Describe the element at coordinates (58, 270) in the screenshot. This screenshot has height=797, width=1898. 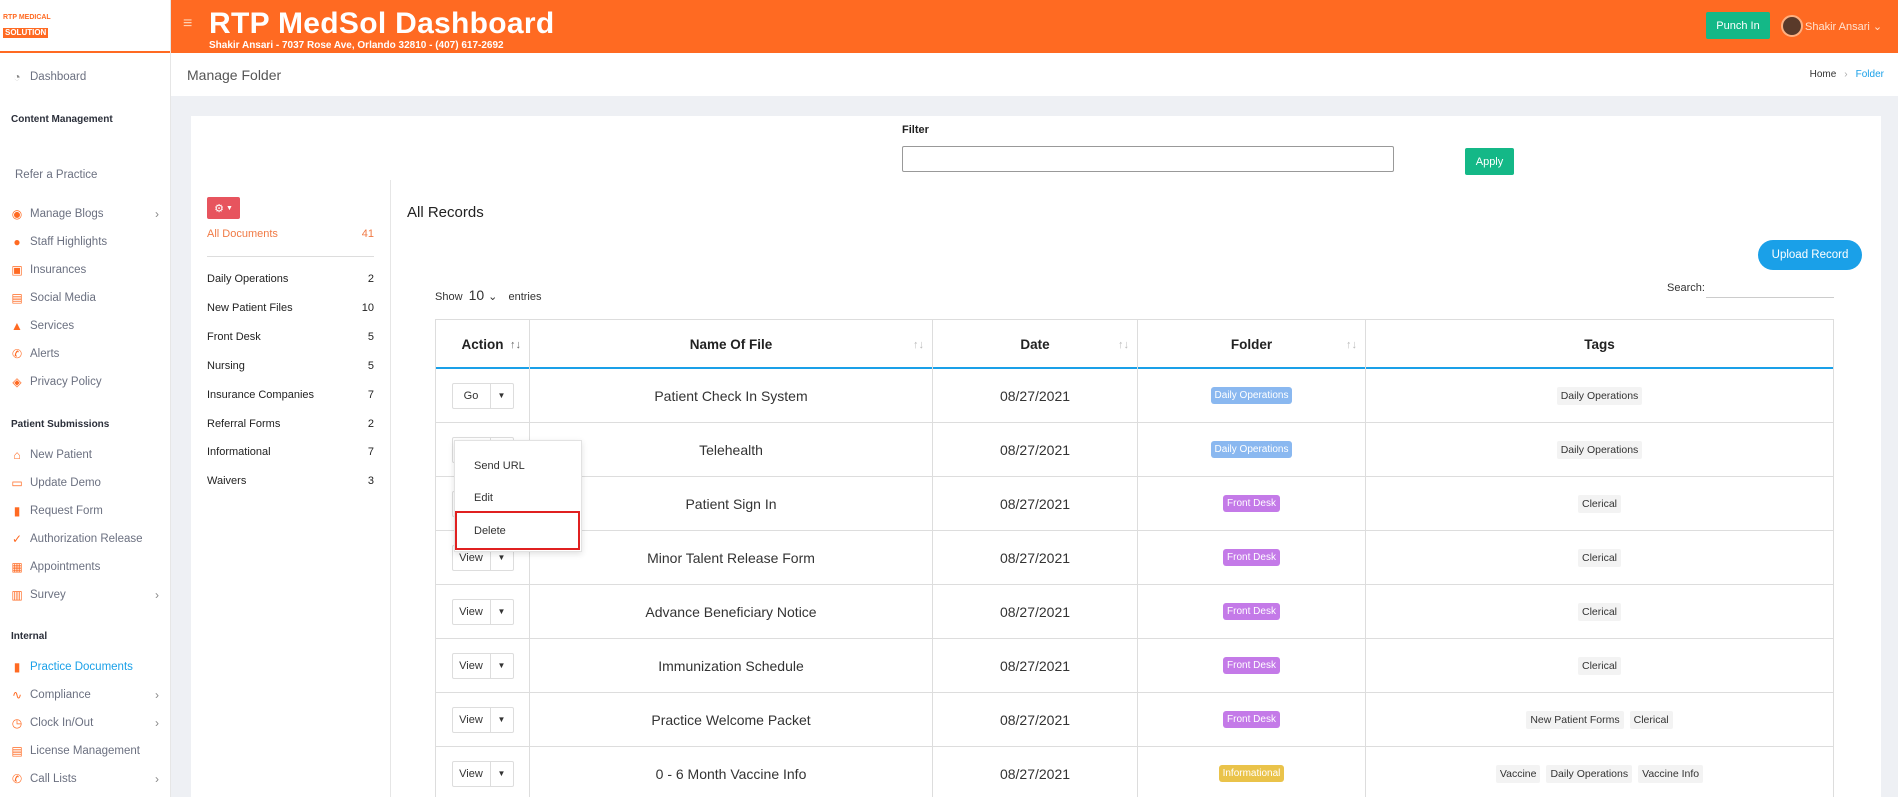
I see `sidebar-item-label: Insurances` at that location.